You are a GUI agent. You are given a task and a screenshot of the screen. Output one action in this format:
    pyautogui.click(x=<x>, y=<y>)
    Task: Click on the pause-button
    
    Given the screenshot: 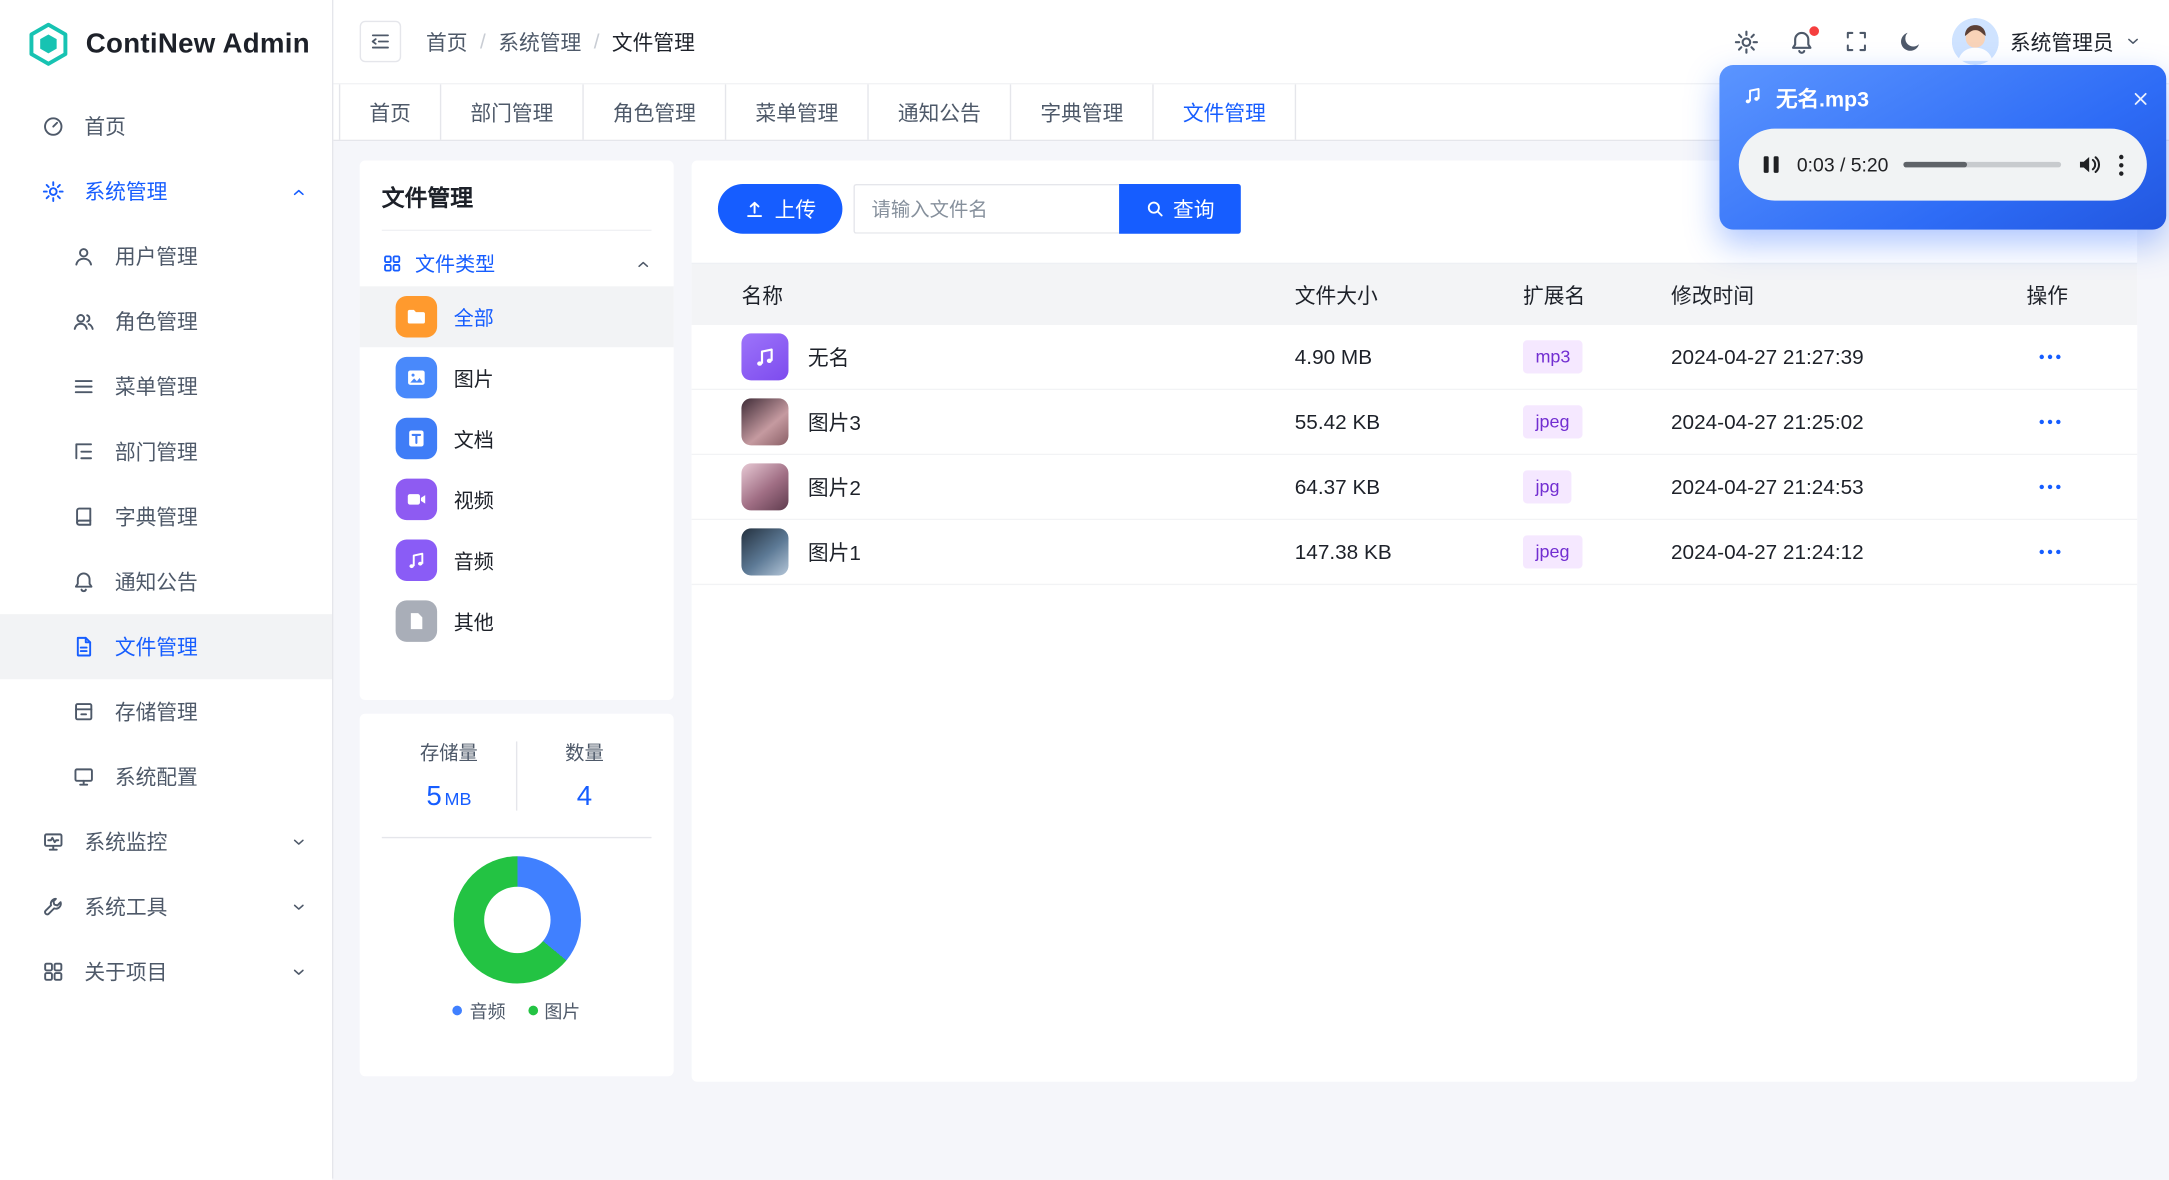 What is the action you would take?
    pyautogui.click(x=1771, y=165)
    